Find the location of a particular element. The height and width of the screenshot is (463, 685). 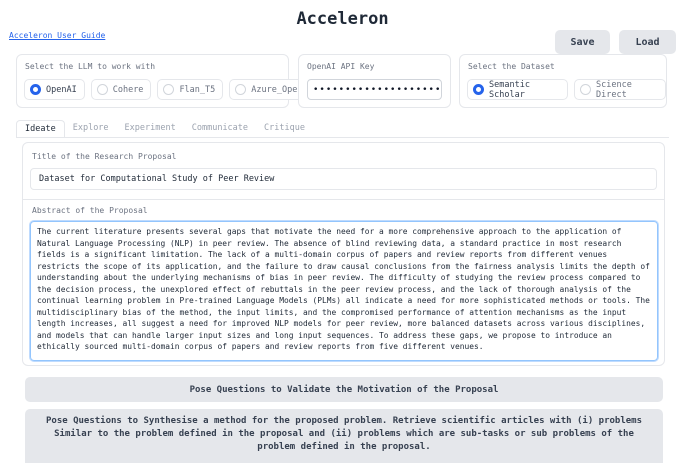

dataset-option-label: Science Direct is located at coordinates (614, 89).